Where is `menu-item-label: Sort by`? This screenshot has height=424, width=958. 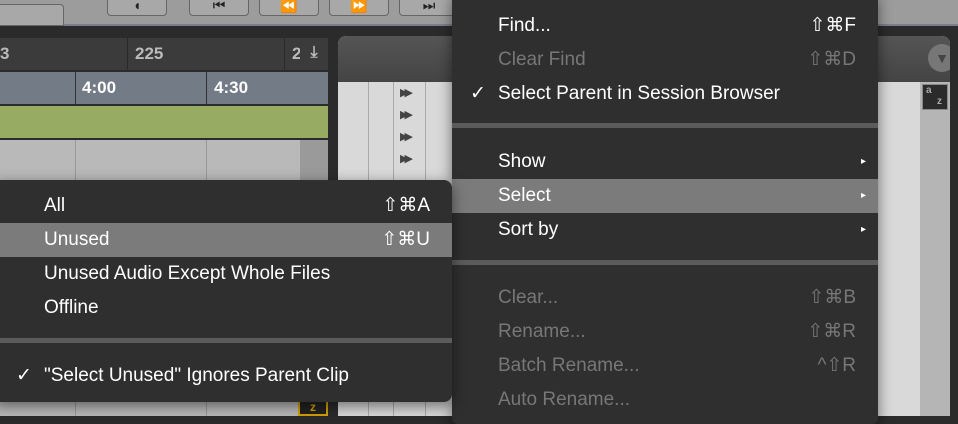
menu-item-label: Sort by is located at coordinates (528, 229).